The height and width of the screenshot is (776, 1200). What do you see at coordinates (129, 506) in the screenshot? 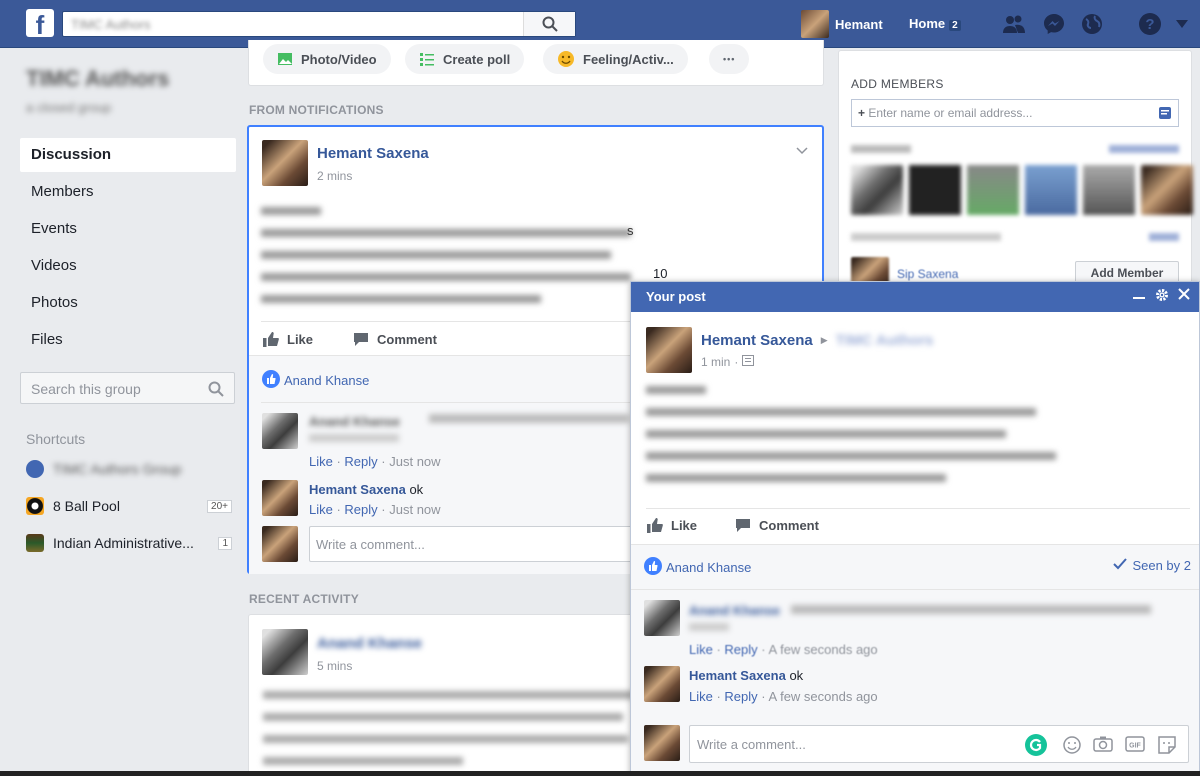
I see `shortcut-item: 8 Ball Pool 20+` at bounding box center [129, 506].